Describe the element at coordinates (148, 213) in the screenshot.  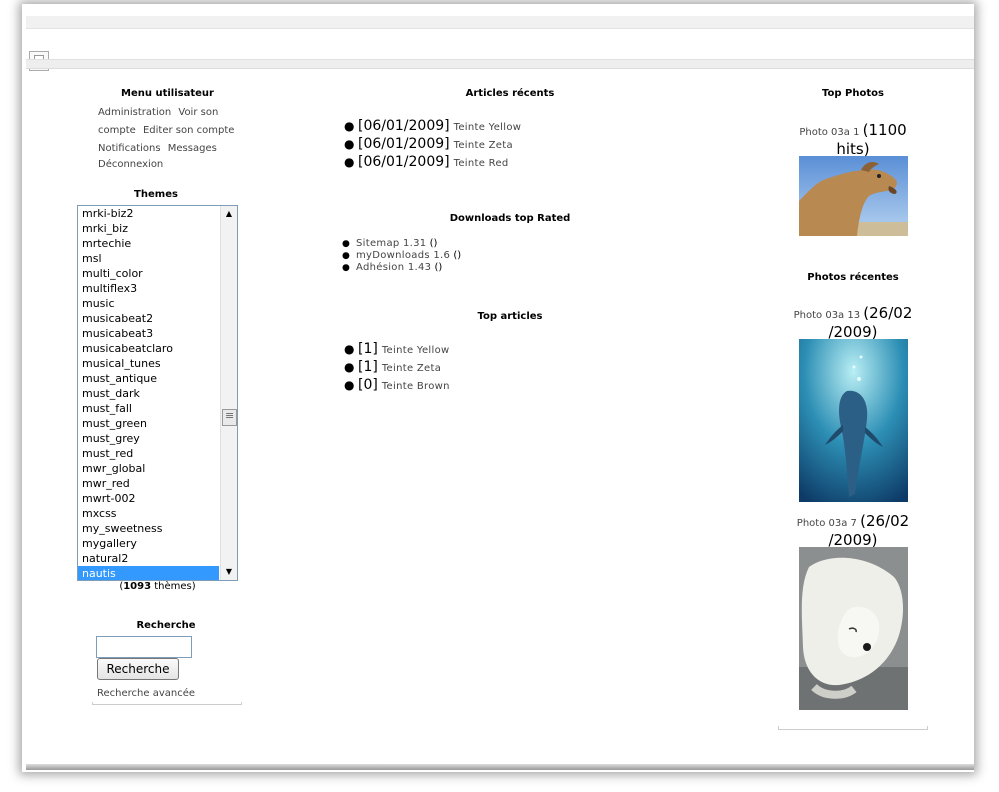
I see `theme-option: mrki-biz2` at that location.